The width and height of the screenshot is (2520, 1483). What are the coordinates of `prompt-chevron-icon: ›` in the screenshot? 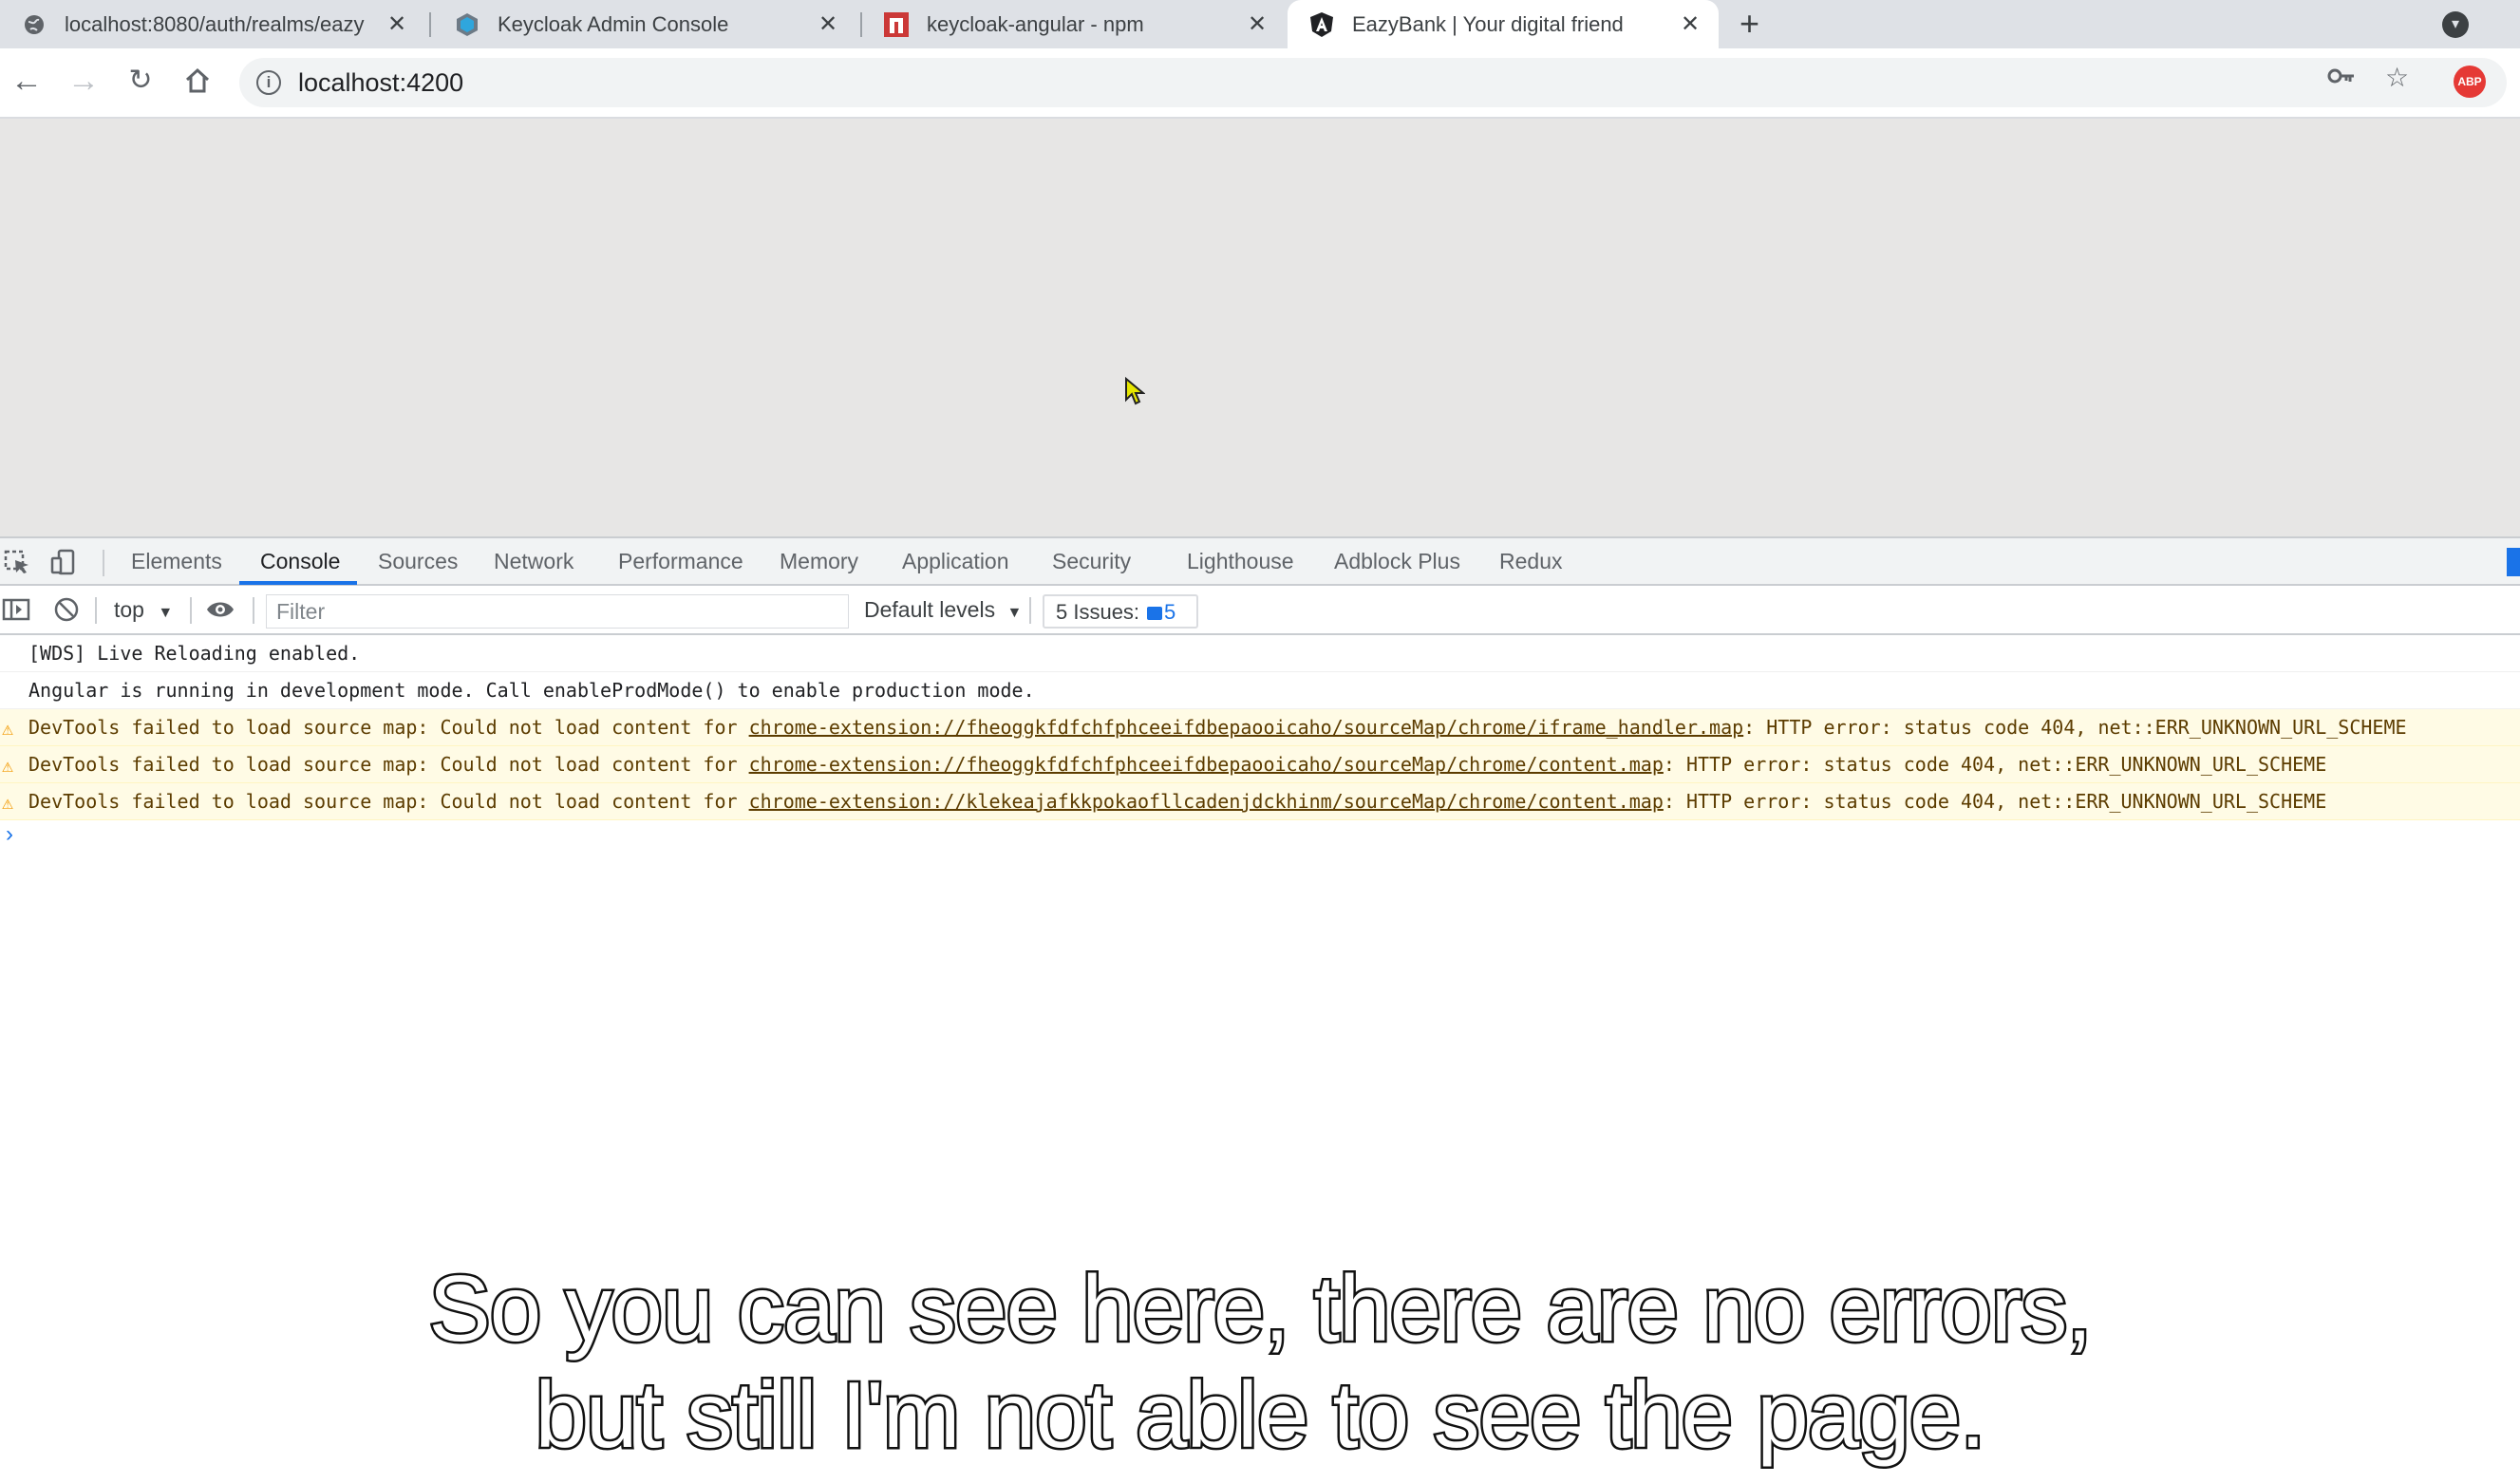 It's located at (9, 834).